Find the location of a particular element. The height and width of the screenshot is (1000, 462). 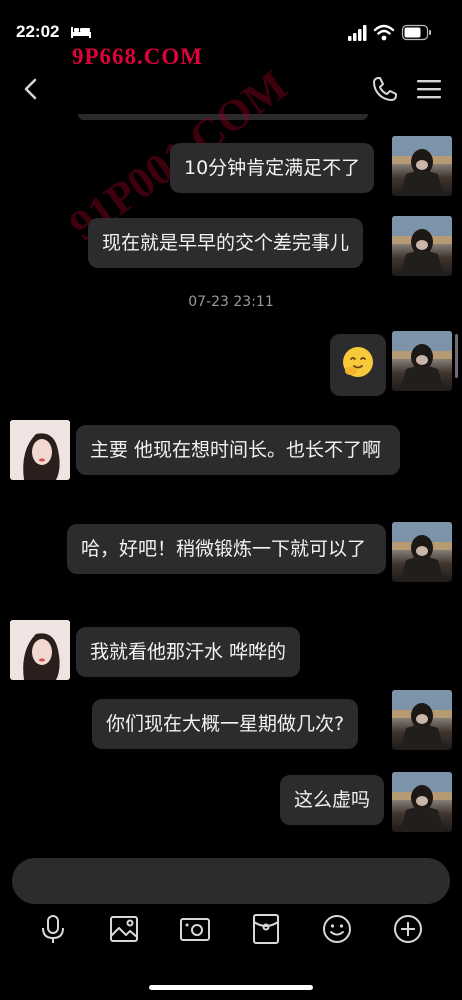

message-bubble-received: 主要 他现在想时间长。也长不了啊 is located at coordinates (238, 450).